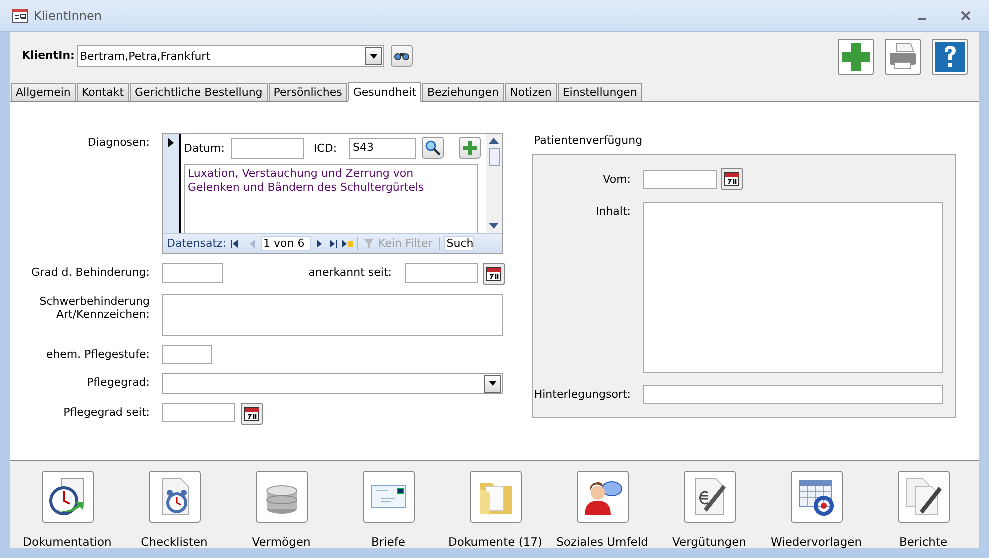 The width and height of the screenshot is (989, 558). What do you see at coordinates (582, 394) in the screenshot?
I see `field-label: Hinterlegungsort:` at bounding box center [582, 394].